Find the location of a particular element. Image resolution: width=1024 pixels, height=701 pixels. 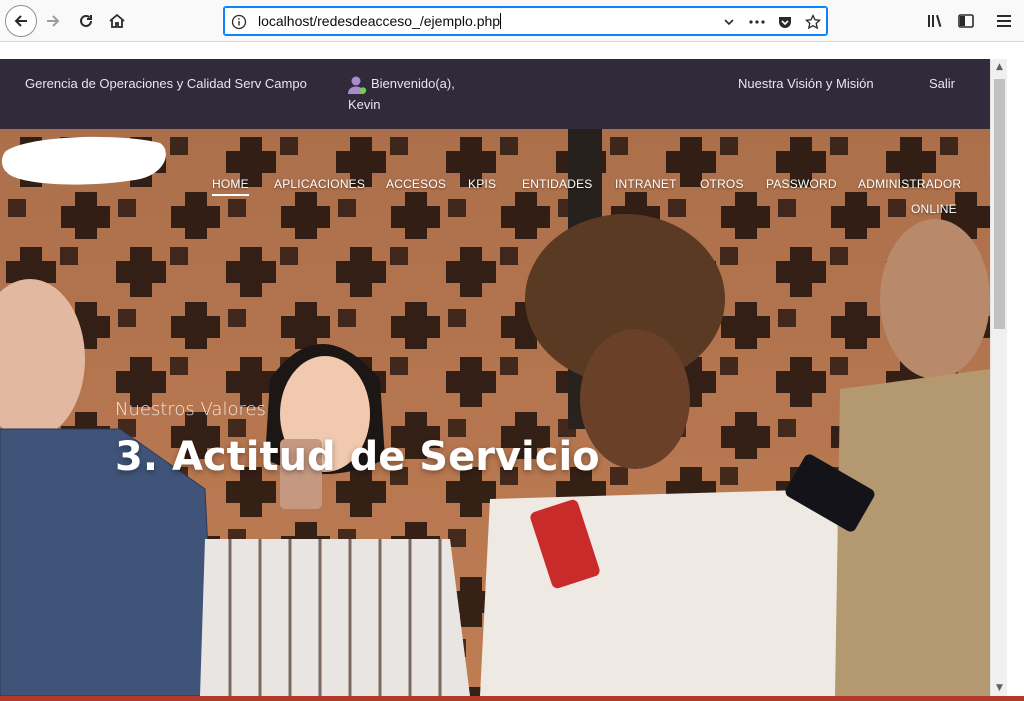

sidebar-button is located at coordinates (966, 21).